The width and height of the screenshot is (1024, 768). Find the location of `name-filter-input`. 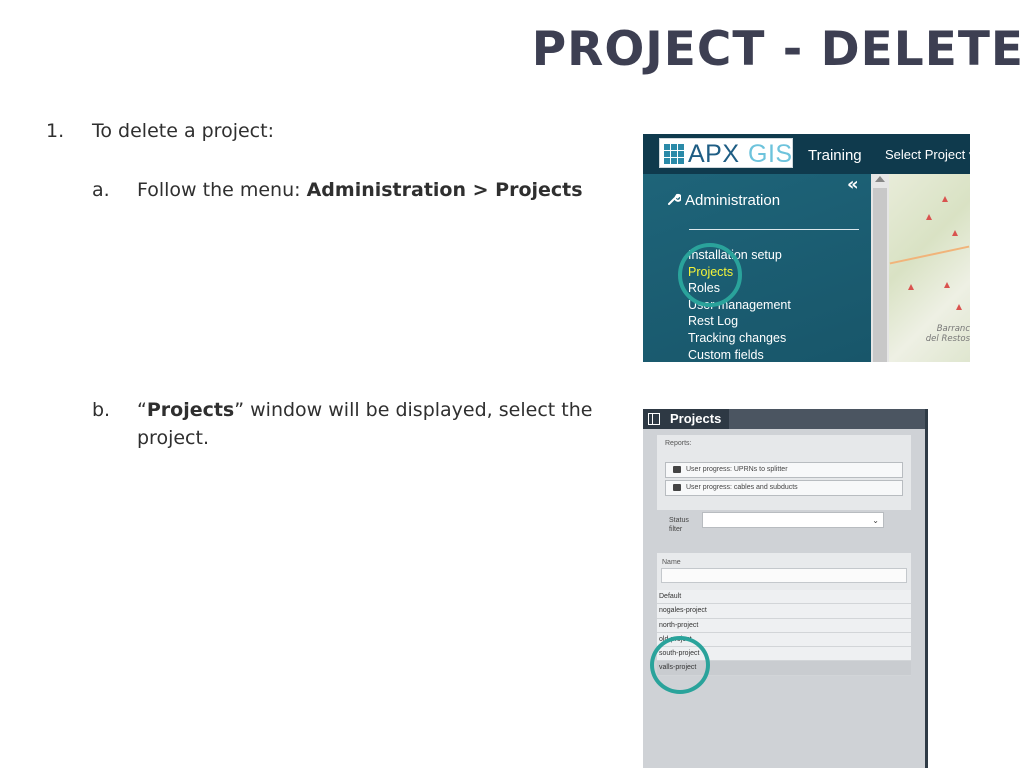

name-filter-input is located at coordinates (784, 575).